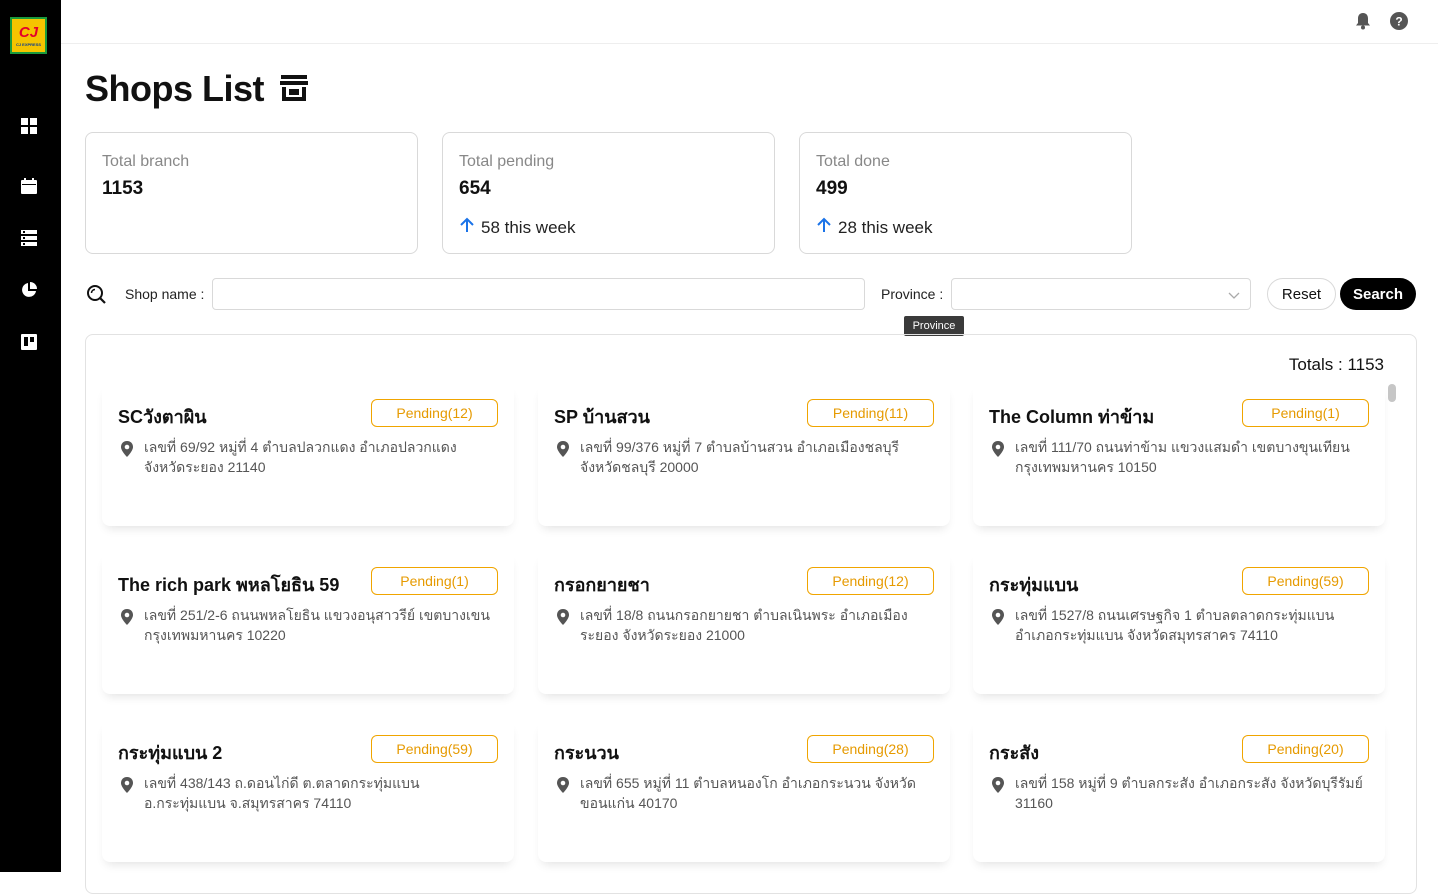 The width and height of the screenshot is (1438, 894). Describe the element at coordinates (475, 188) in the screenshot. I see `stat-value: 654` at that location.